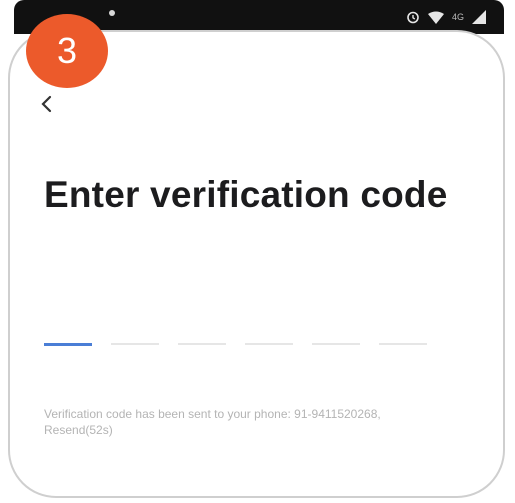 The height and width of the screenshot is (503, 515). What do you see at coordinates (246, 194) in the screenshot?
I see `page-title: Enter verification code` at bounding box center [246, 194].